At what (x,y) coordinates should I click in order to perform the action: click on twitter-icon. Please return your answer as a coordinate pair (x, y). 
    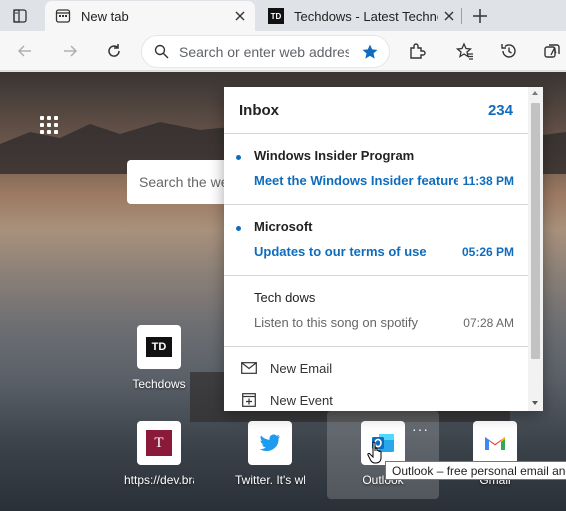
    Looking at the image, I should click on (270, 443).